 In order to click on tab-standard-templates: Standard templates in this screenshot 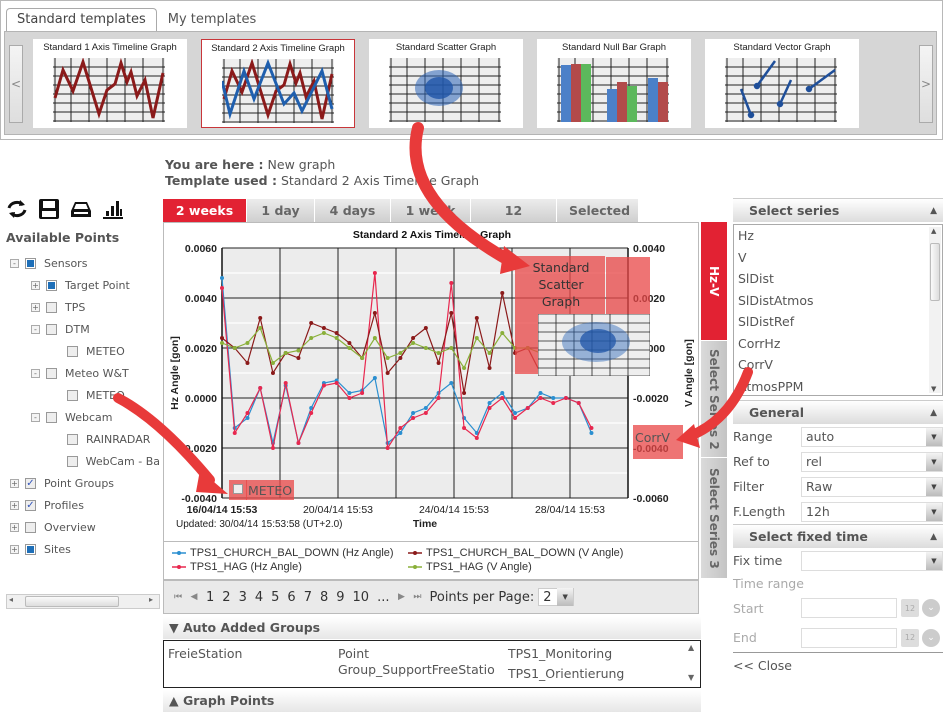, I will do `click(81, 20)`.